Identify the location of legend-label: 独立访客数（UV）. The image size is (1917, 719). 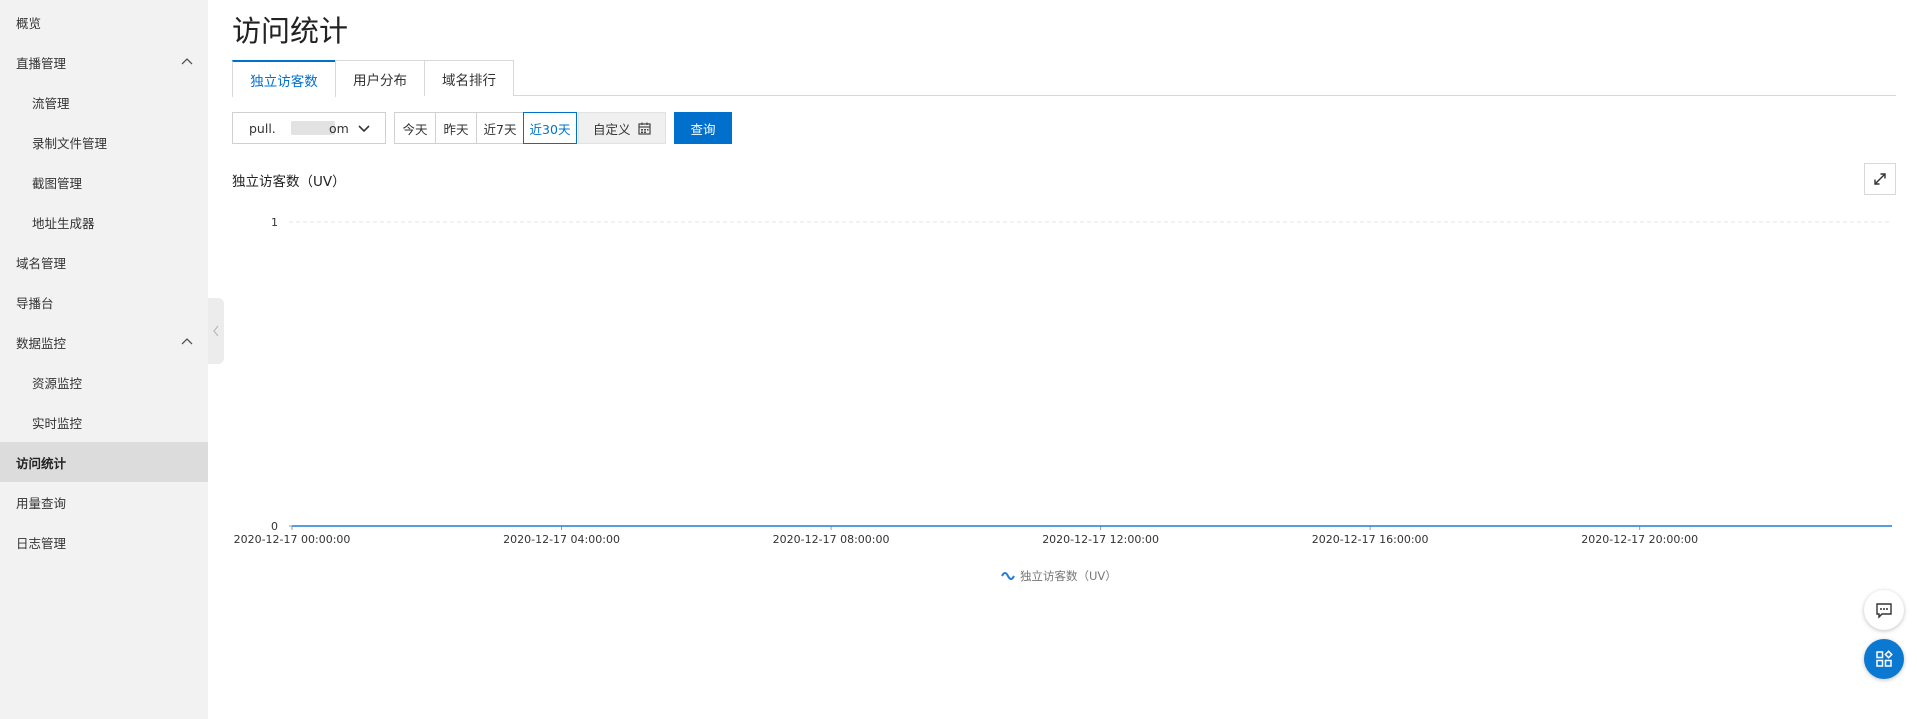
(1068, 576).